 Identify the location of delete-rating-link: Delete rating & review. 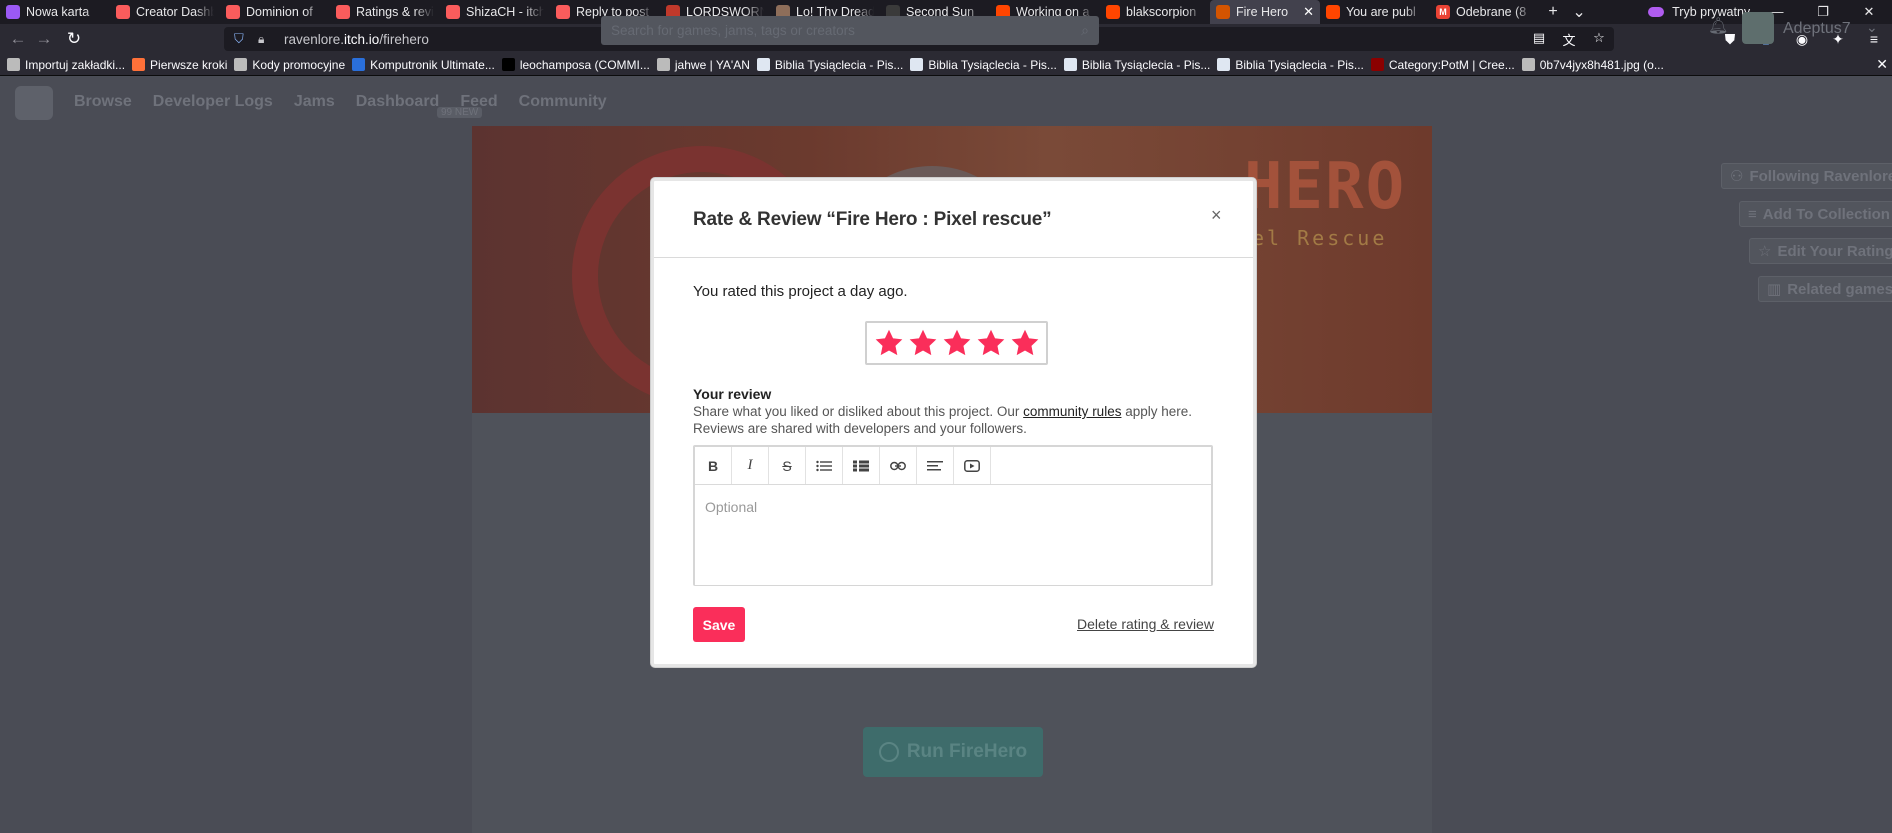
(1145, 624).